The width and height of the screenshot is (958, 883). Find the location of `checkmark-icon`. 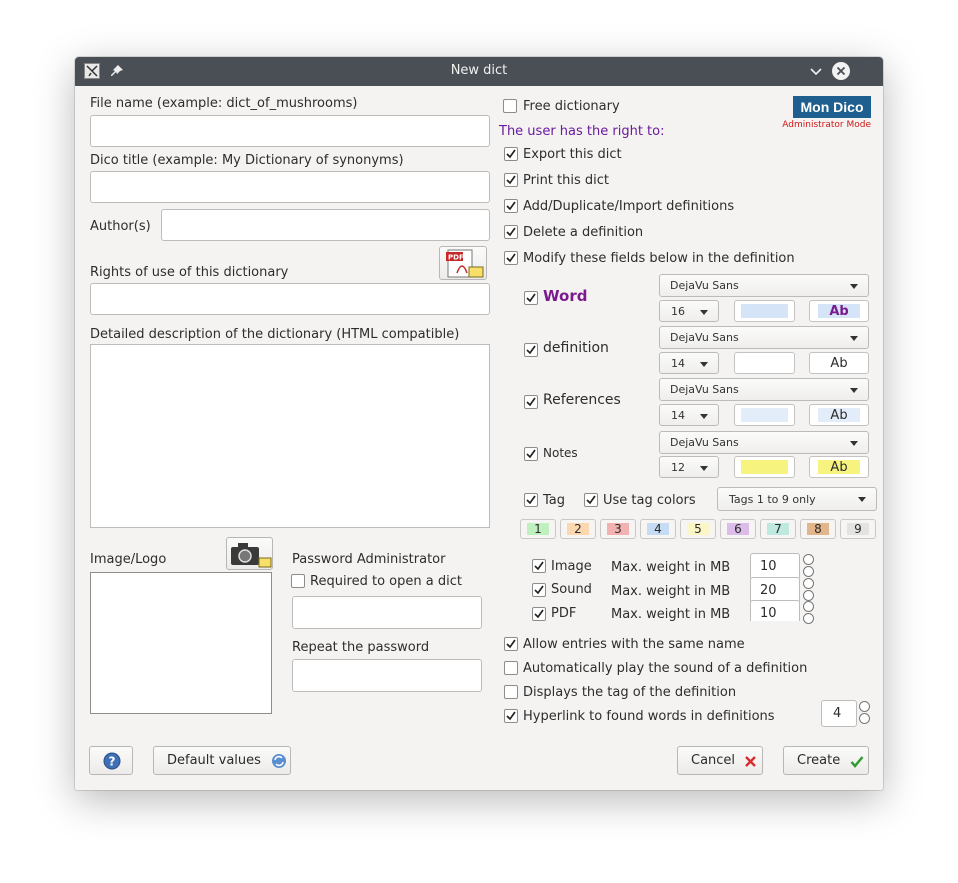

checkmark-icon is located at coordinates (857, 762).